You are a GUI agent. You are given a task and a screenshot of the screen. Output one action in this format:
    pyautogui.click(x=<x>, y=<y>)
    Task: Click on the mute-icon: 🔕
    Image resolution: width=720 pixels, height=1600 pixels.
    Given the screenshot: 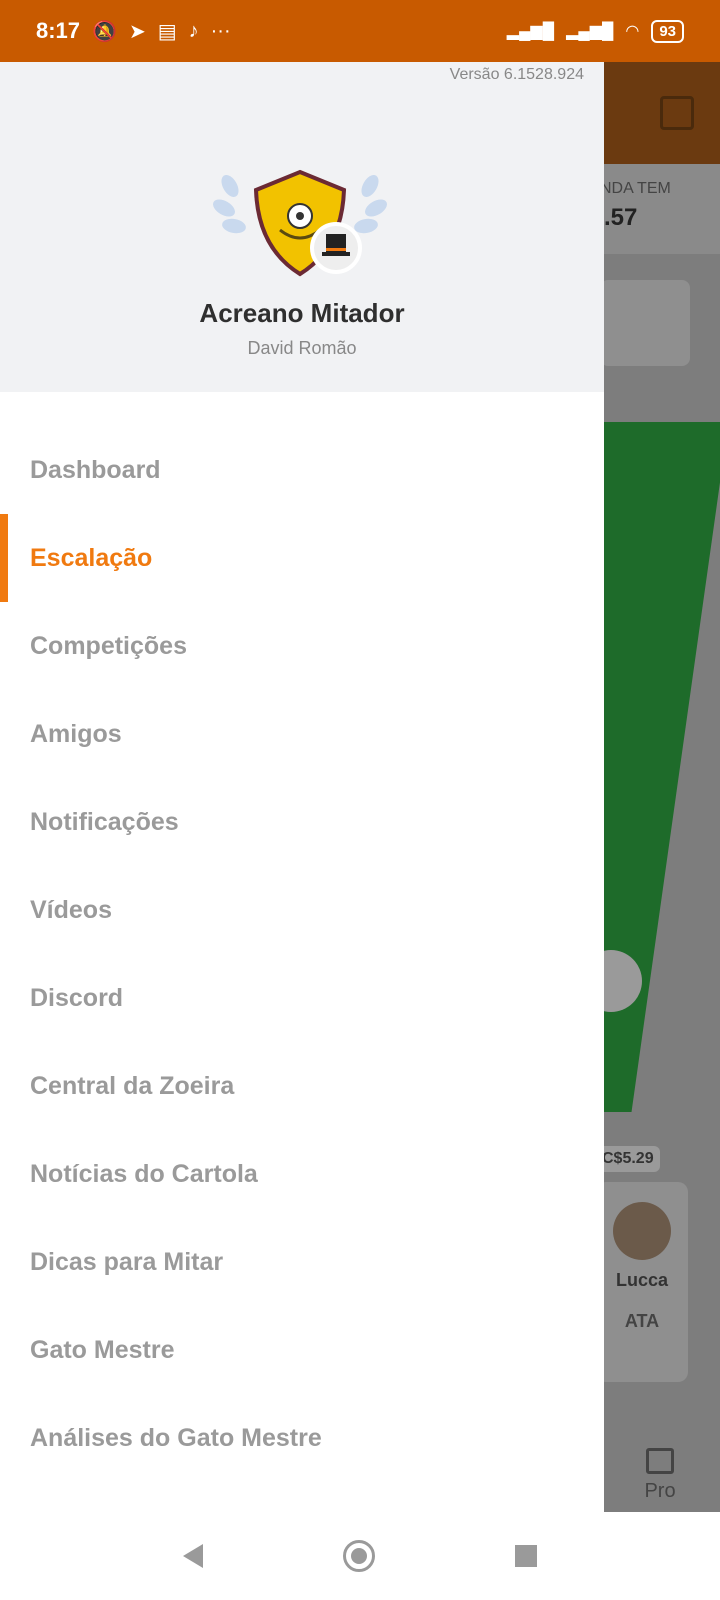 What is the action you would take?
    pyautogui.click(x=104, y=31)
    